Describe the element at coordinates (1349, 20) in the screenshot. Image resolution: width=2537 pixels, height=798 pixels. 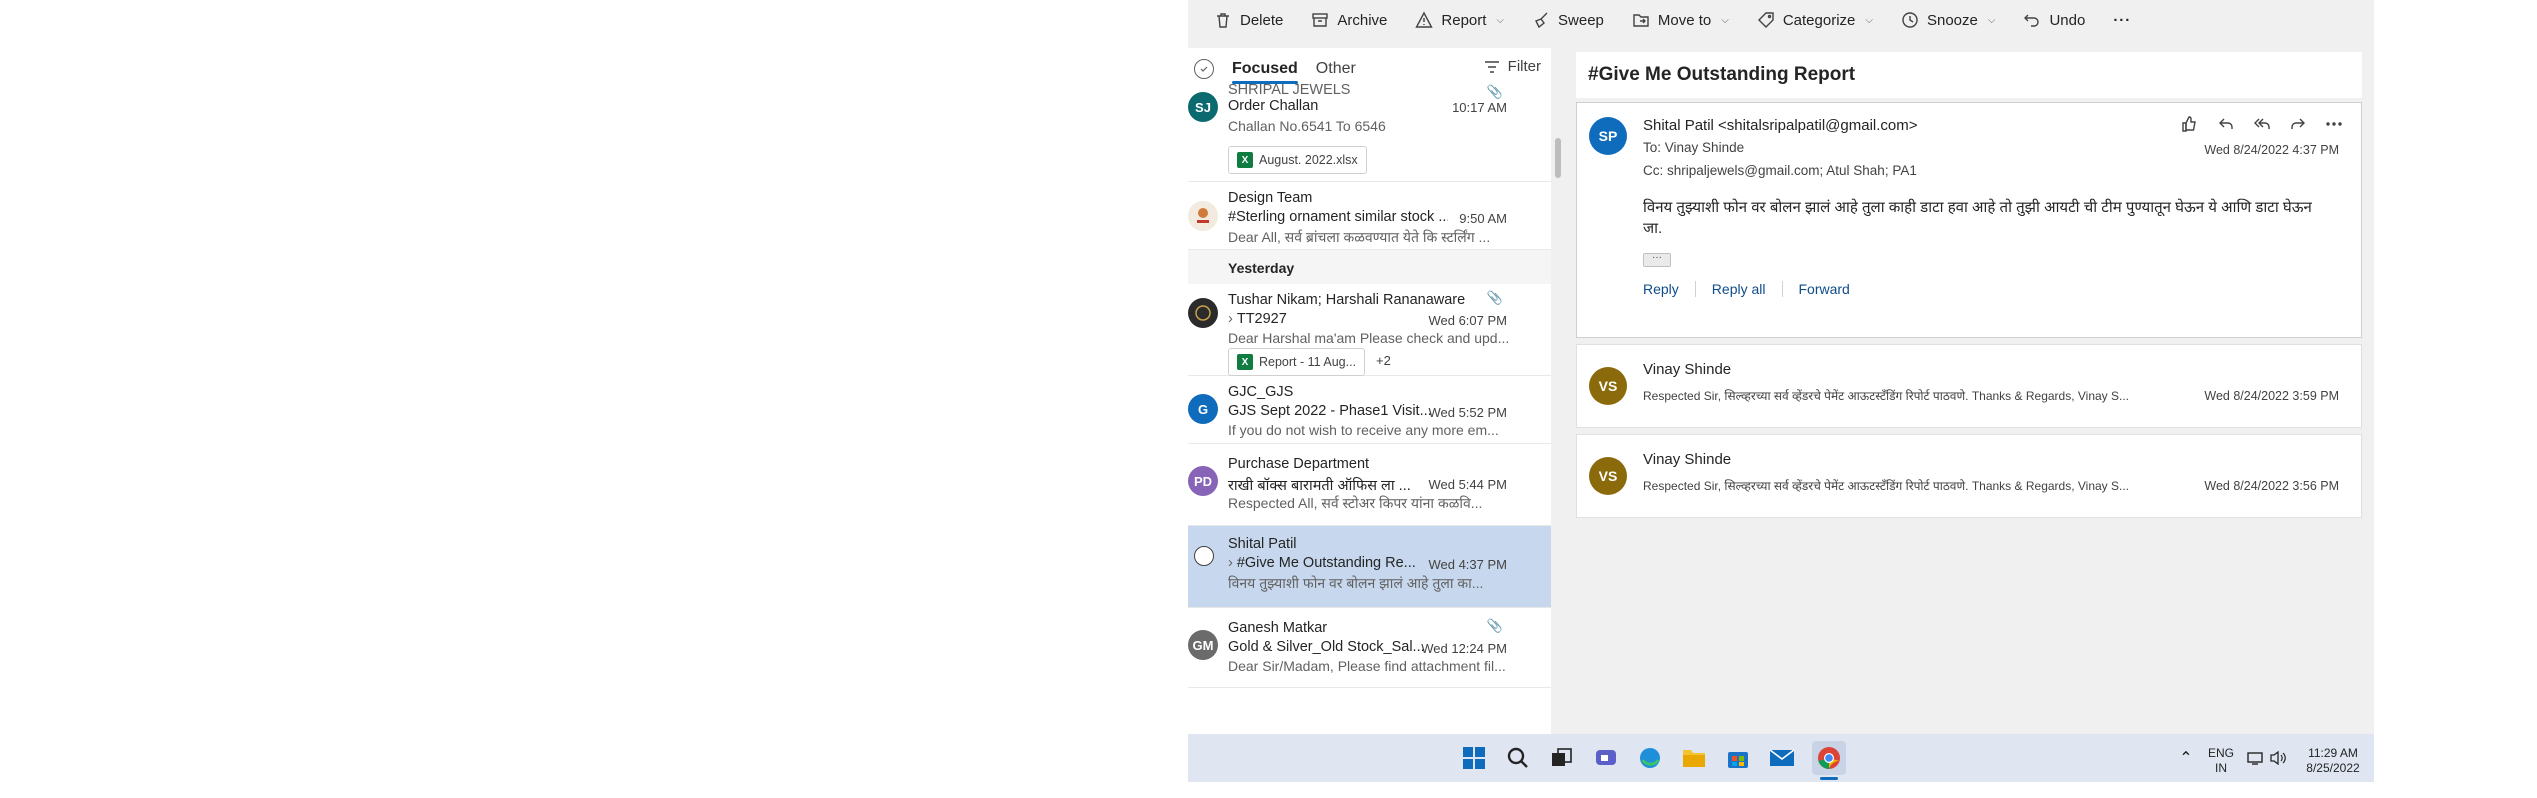
I see `archive-button: Archive` at that location.